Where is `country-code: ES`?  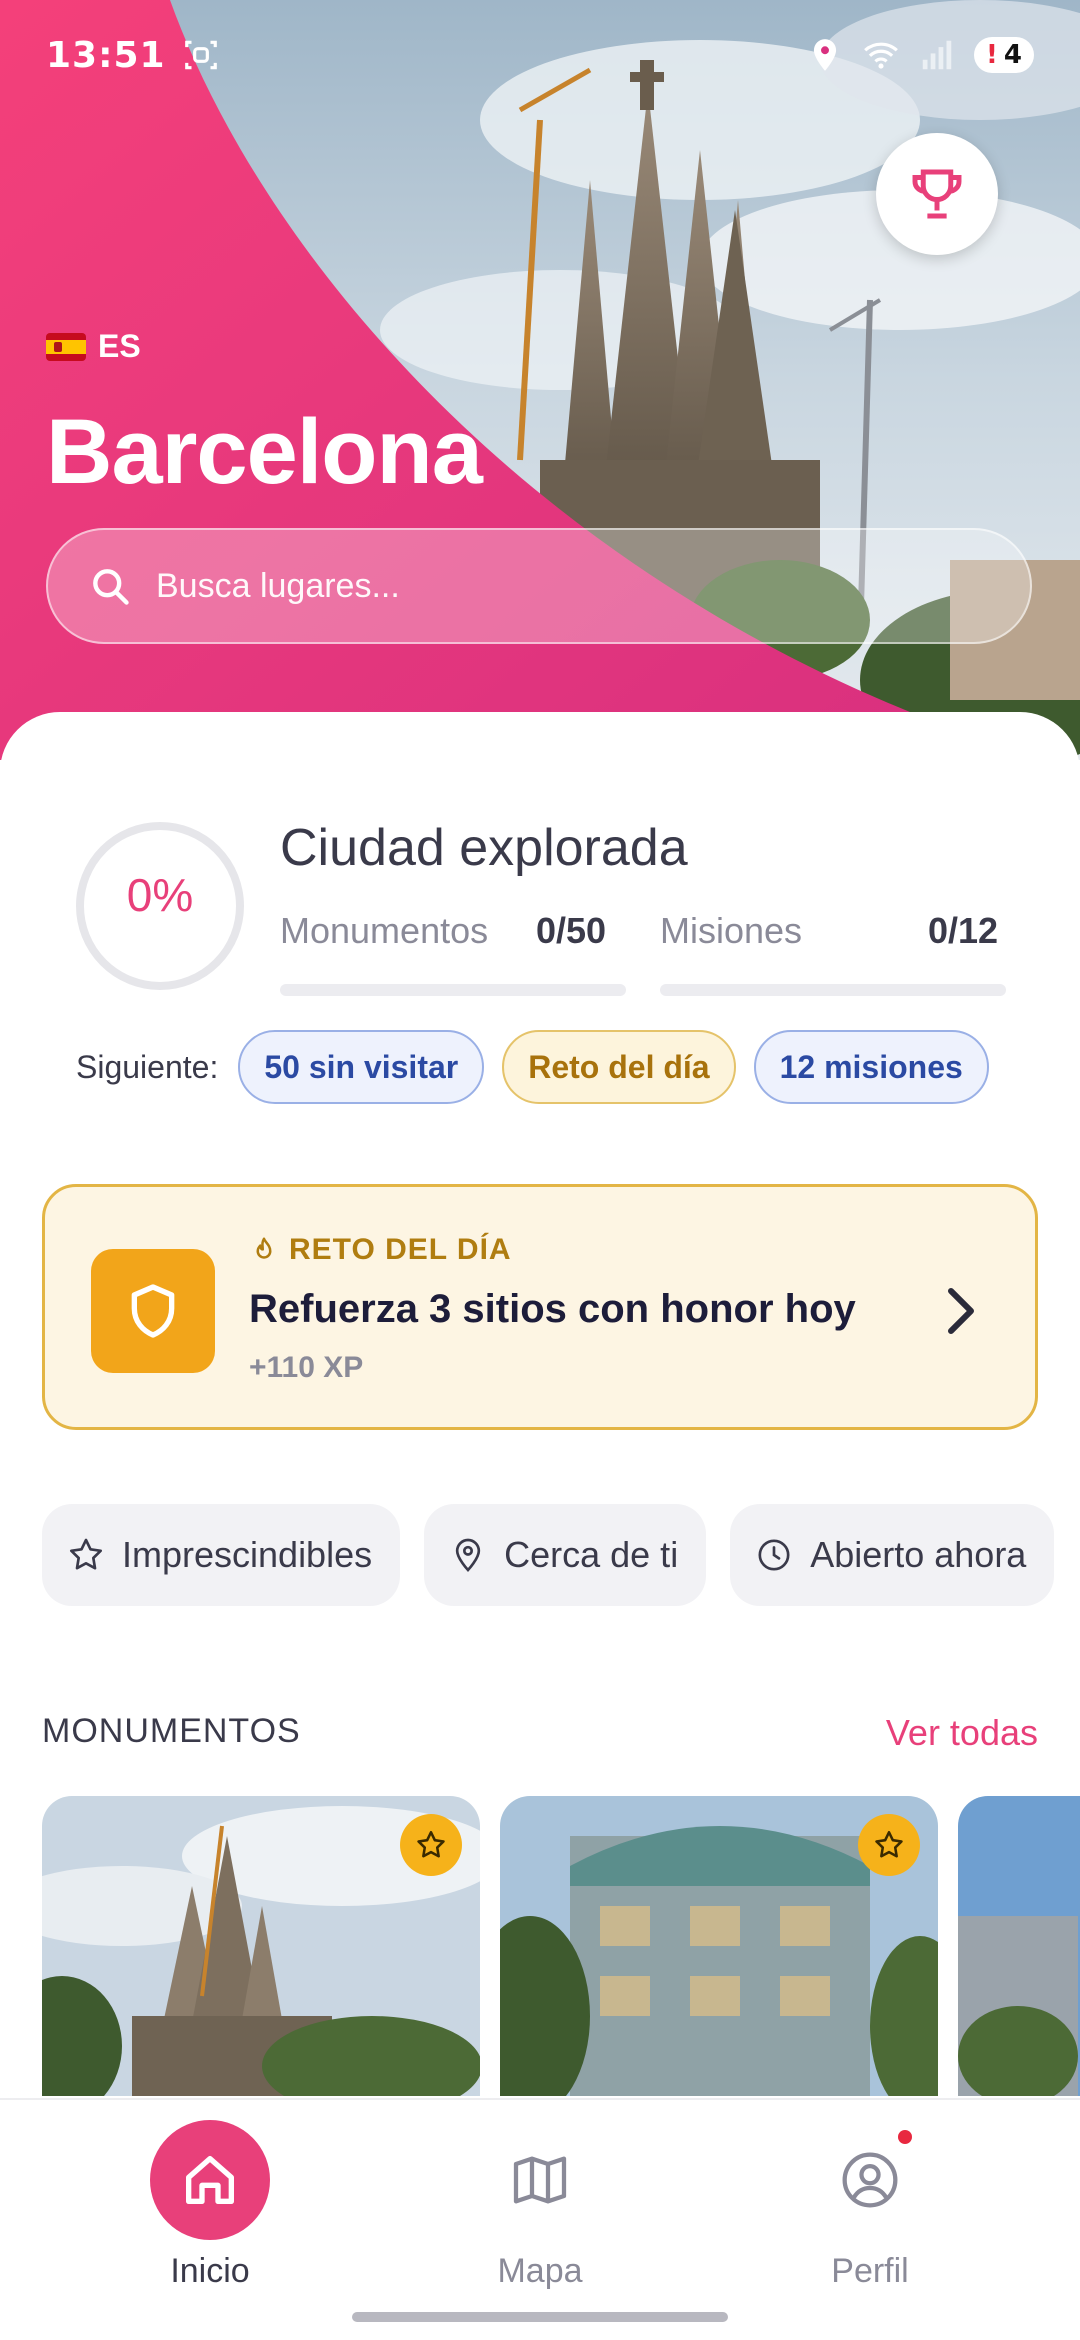
country-code: ES is located at coordinates (119, 346).